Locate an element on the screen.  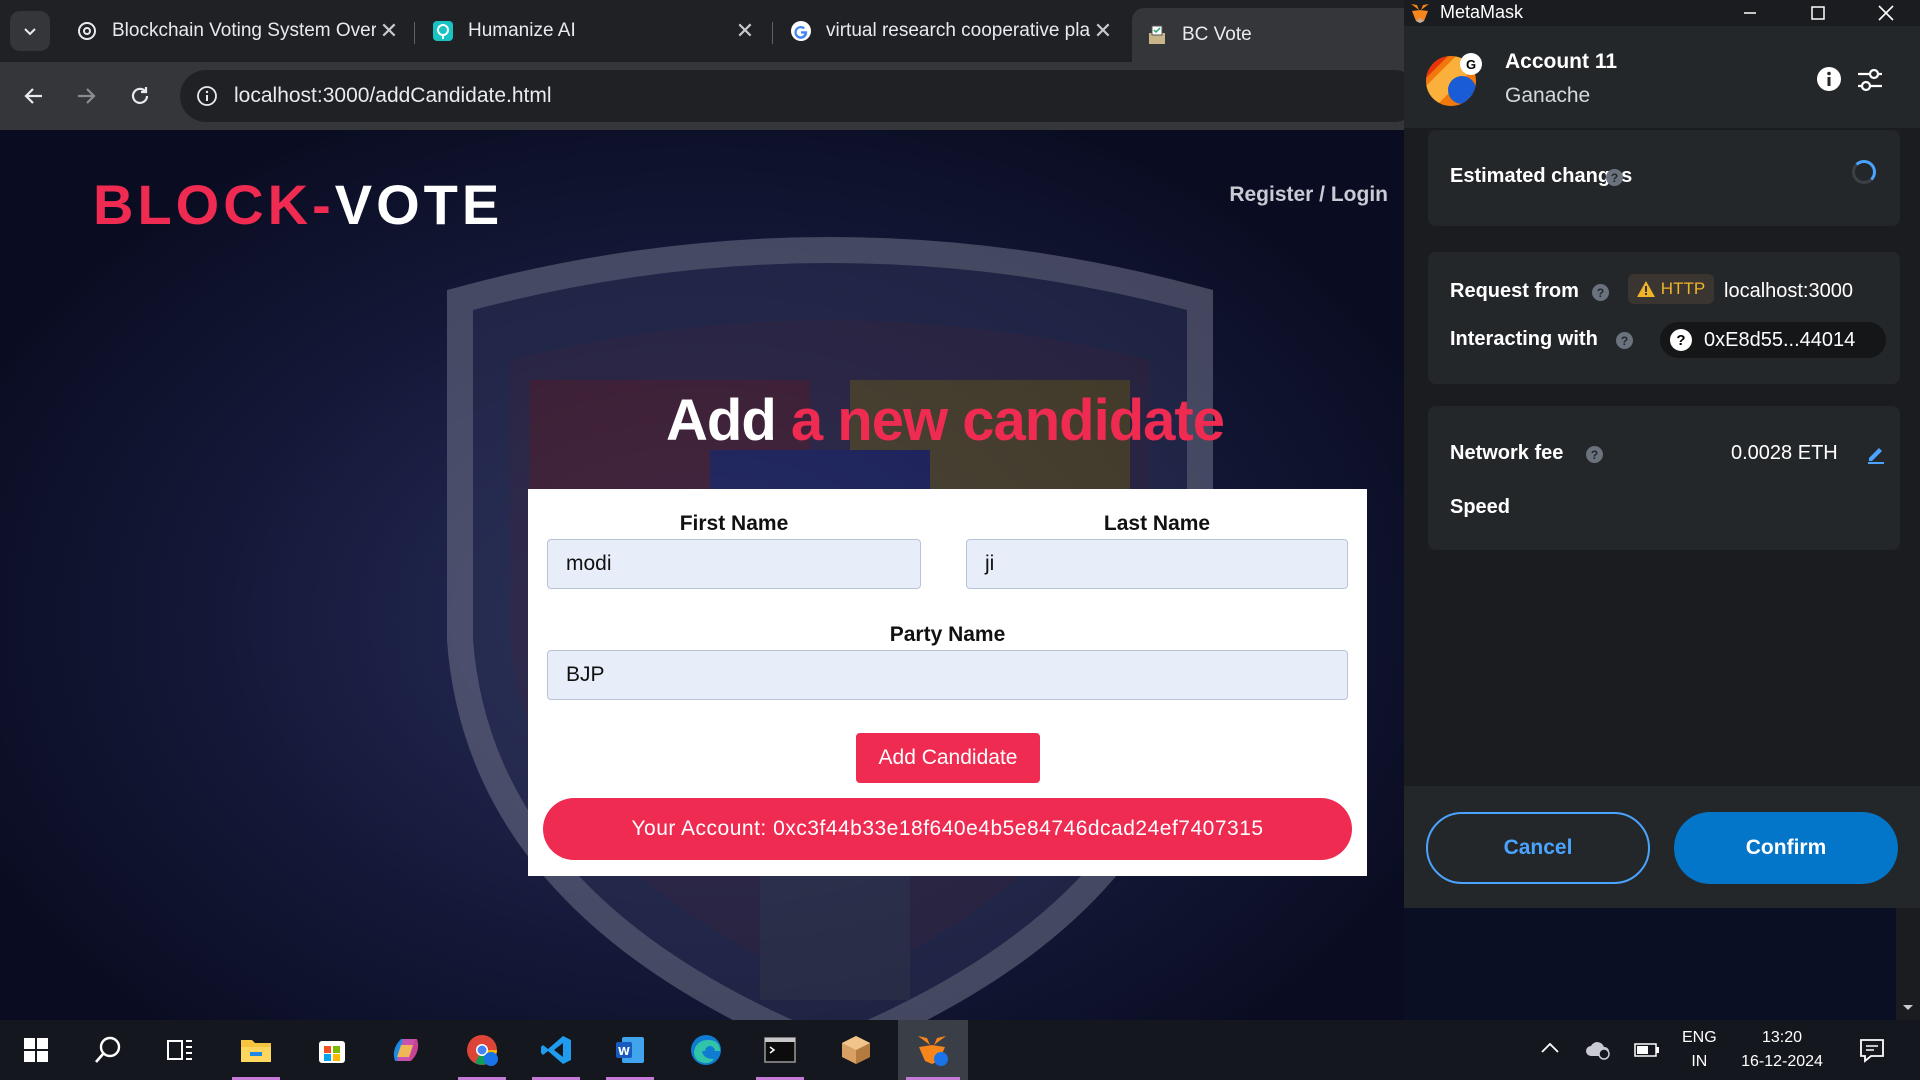
http-warning-badge: HTTP is located at coordinates (1671, 289).